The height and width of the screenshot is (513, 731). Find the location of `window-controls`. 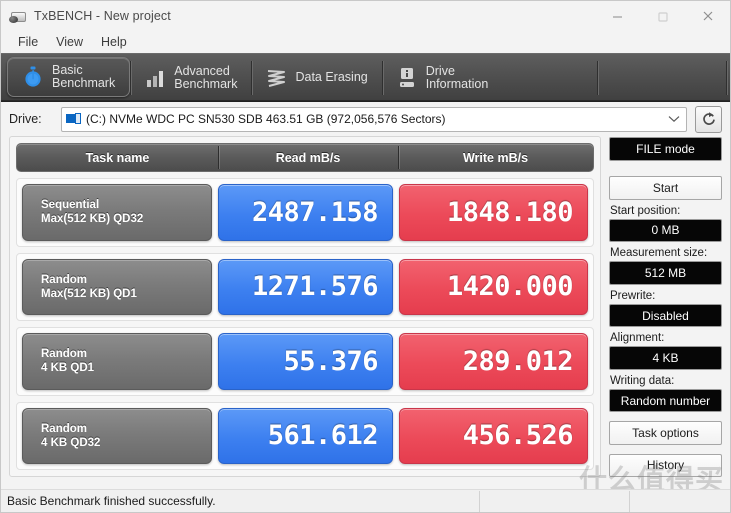

window-controls is located at coordinates (662, 16).